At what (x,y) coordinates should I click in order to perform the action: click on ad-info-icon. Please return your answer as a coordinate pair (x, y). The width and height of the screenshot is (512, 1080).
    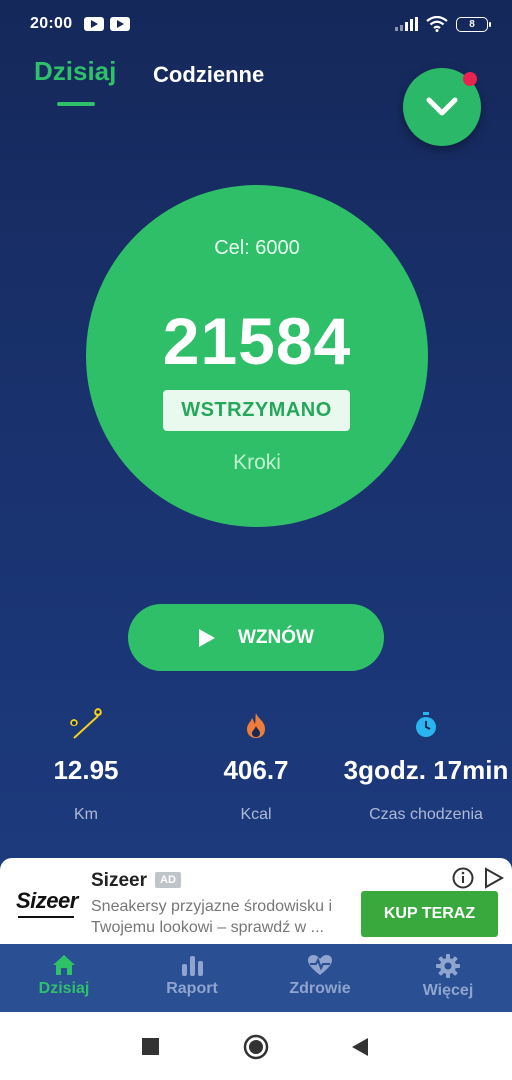
    Looking at the image, I should click on (479, 878).